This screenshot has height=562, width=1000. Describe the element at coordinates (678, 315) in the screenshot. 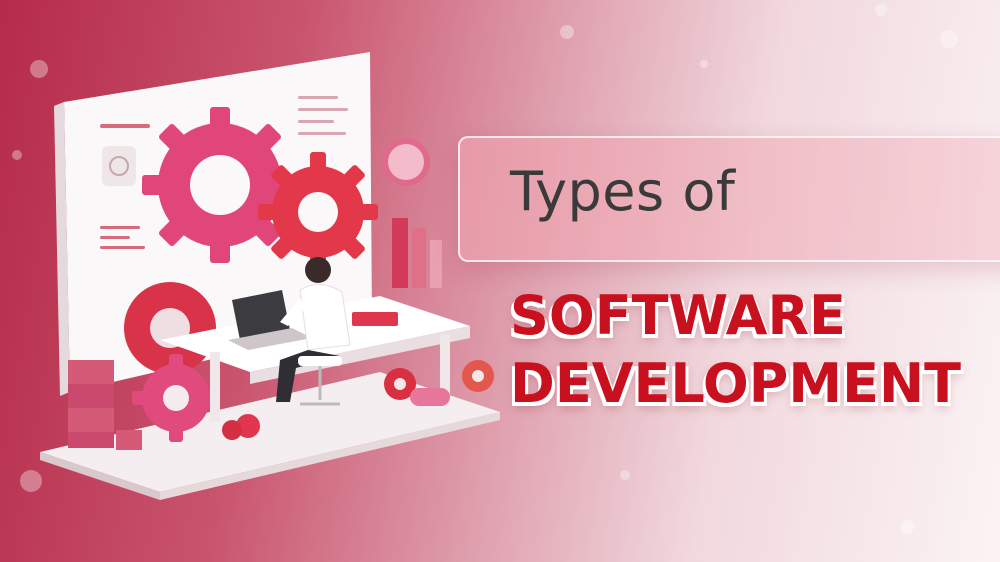

I see `title-line-1: SOFTWARE` at that location.